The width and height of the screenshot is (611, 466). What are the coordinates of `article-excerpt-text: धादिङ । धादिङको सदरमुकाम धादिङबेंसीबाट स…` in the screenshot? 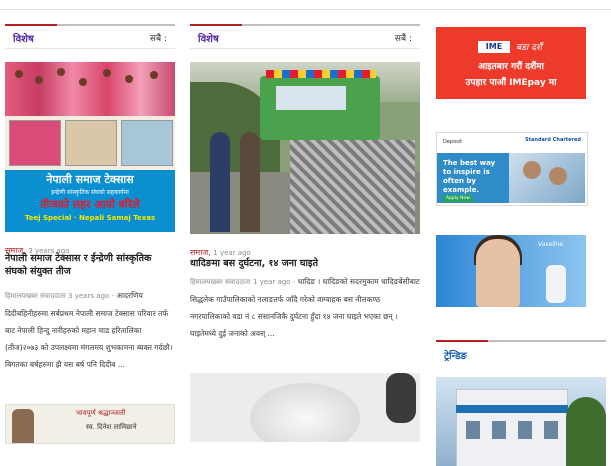 It's located at (305, 307).